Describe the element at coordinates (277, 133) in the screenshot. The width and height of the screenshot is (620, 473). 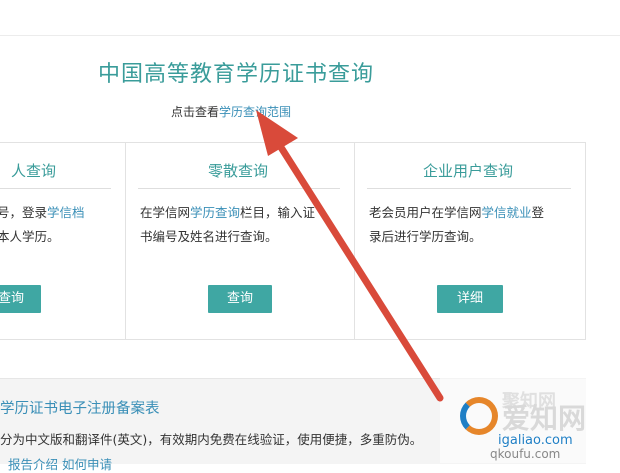
I see `arrow-head` at that location.